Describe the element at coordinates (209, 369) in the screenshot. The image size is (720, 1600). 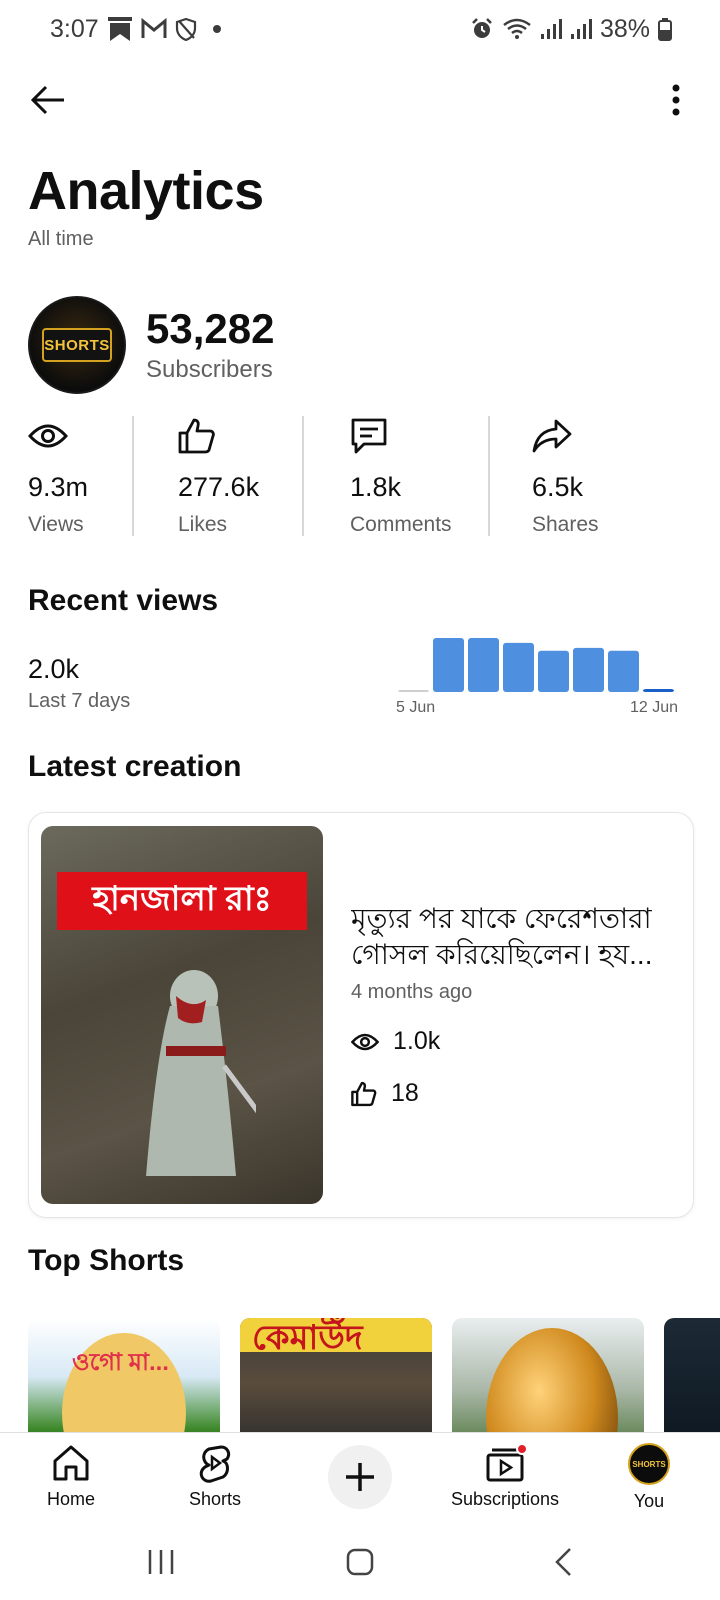
I see `subscriber-label: Subscribers` at that location.